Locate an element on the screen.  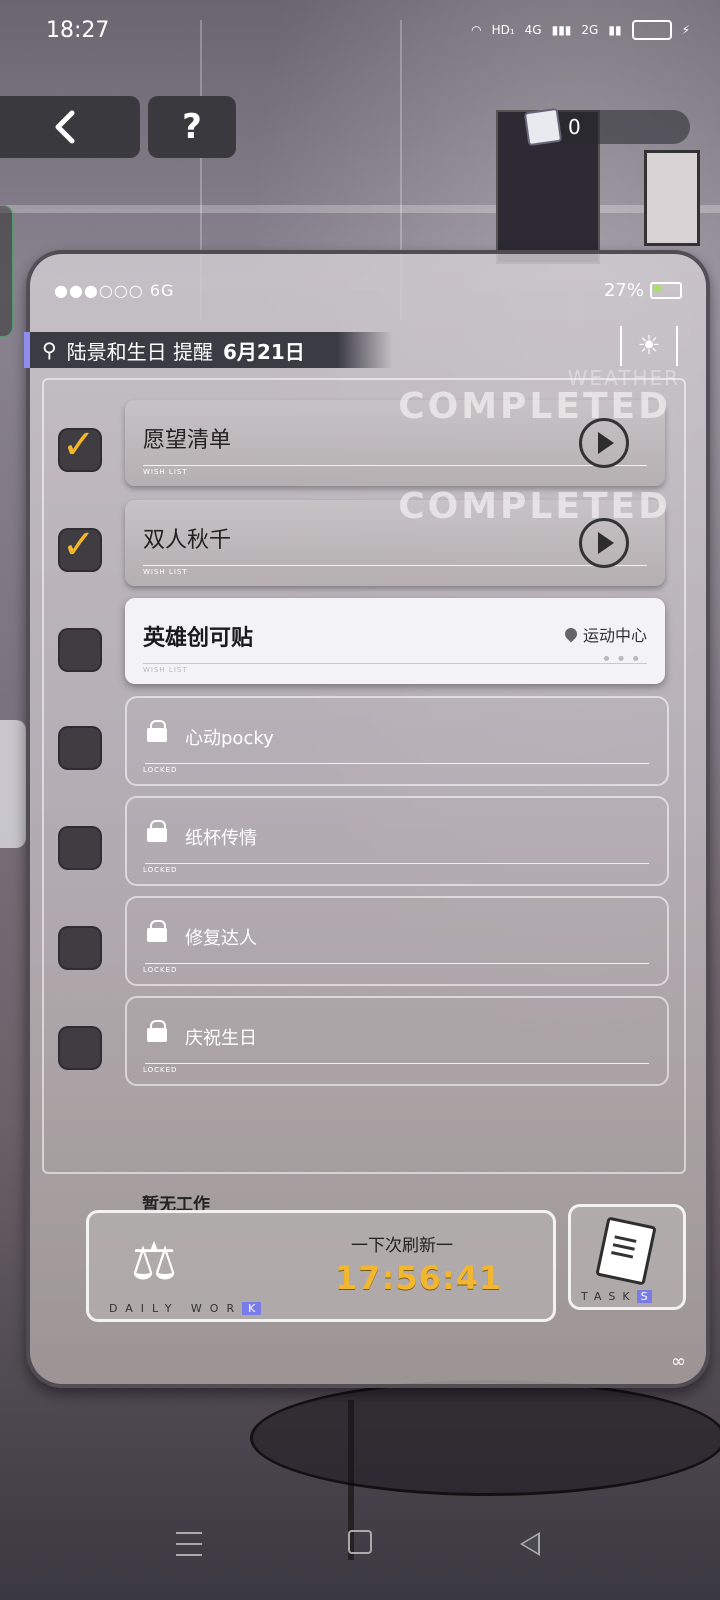
system-icons: ◠ HD₁ 4G ▮▮▮ 2G ▮▮ ⚡ is located at coordinates (580, 30).